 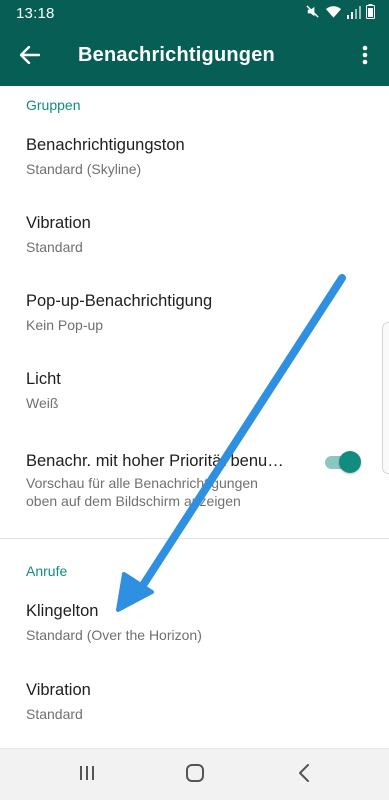 I want to click on signal-icon, so click(x=354, y=14).